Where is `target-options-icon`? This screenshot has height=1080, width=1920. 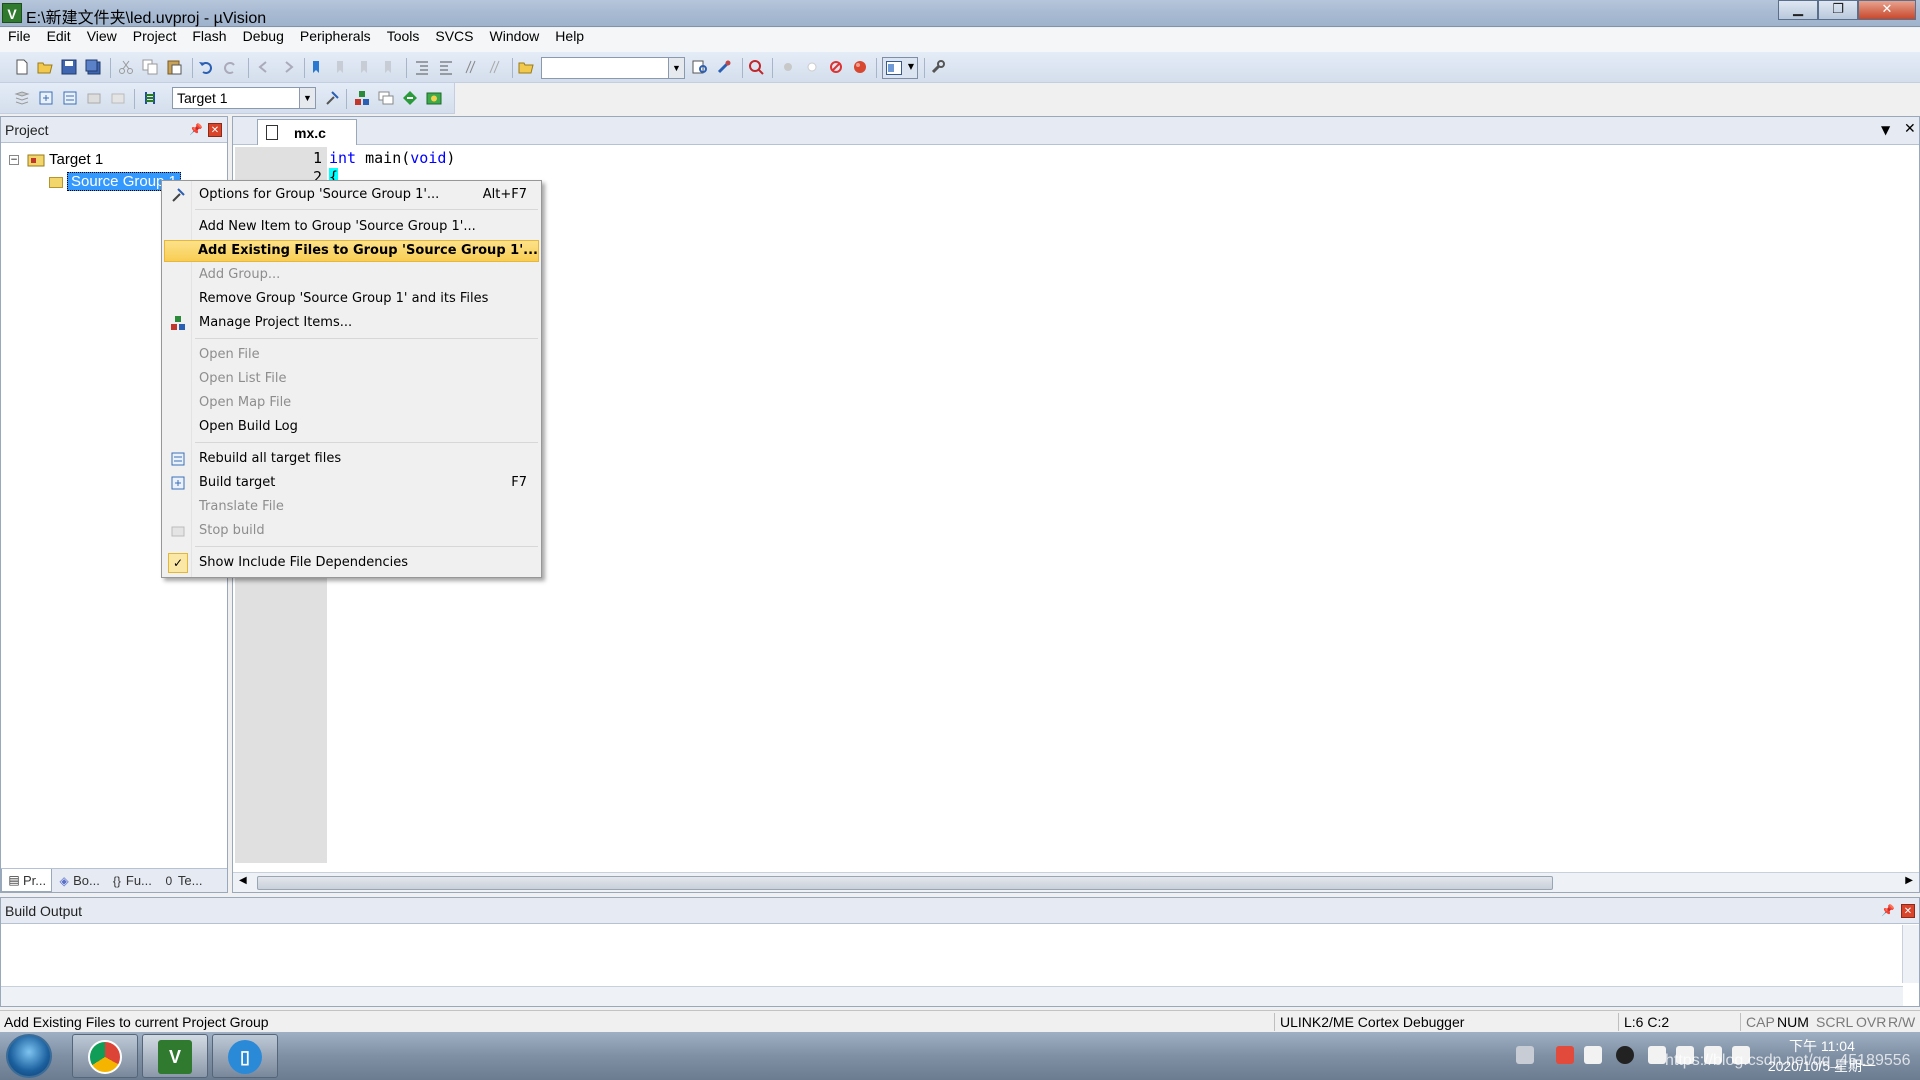
target-options-icon is located at coordinates (332, 98).